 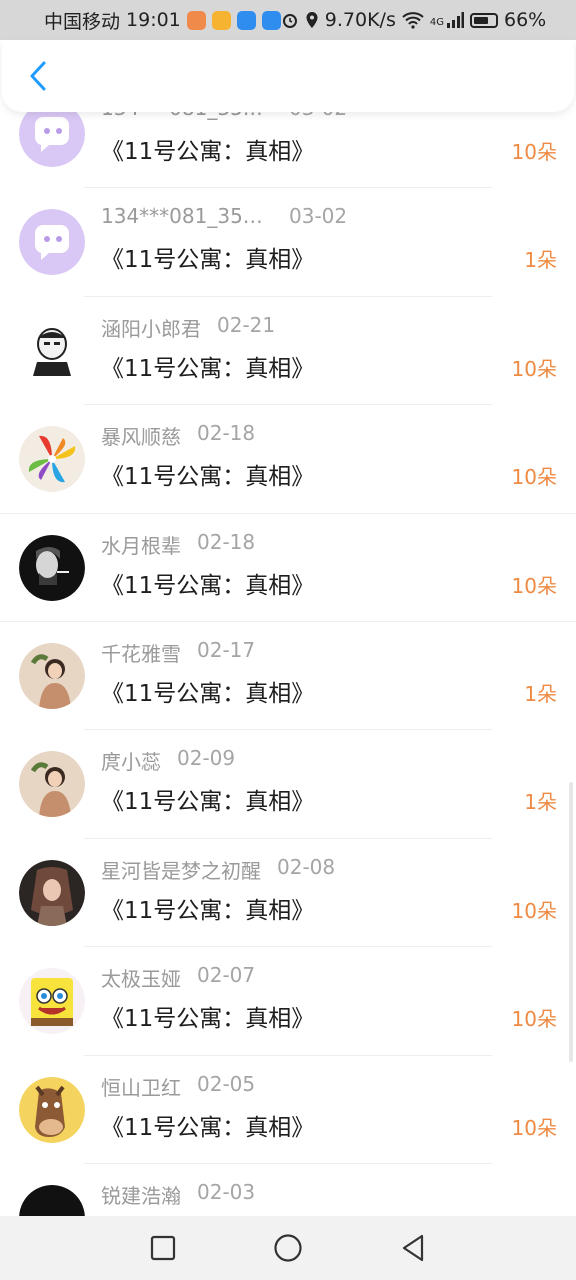 What do you see at coordinates (360, 20) in the screenshot?
I see `network-speed: 9.70K/s` at bounding box center [360, 20].